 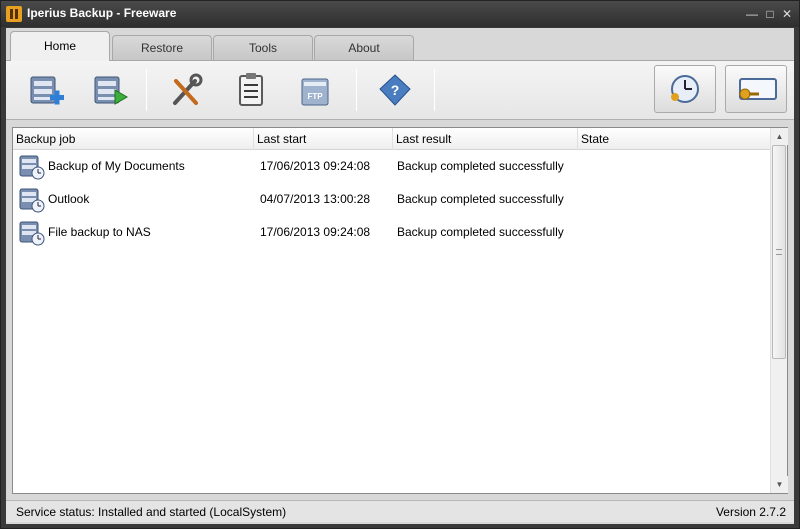 I want to click on iperius-logo-icon, so click(x=14, y=14).